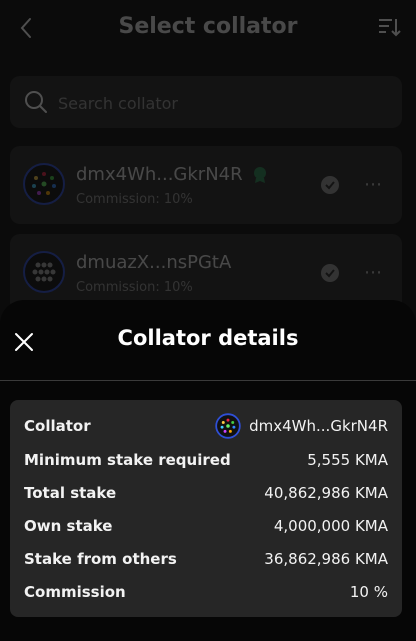  I want to click on detail-row-stake-others: Stake from others 36,862,986 KMA, so click(206, 558).